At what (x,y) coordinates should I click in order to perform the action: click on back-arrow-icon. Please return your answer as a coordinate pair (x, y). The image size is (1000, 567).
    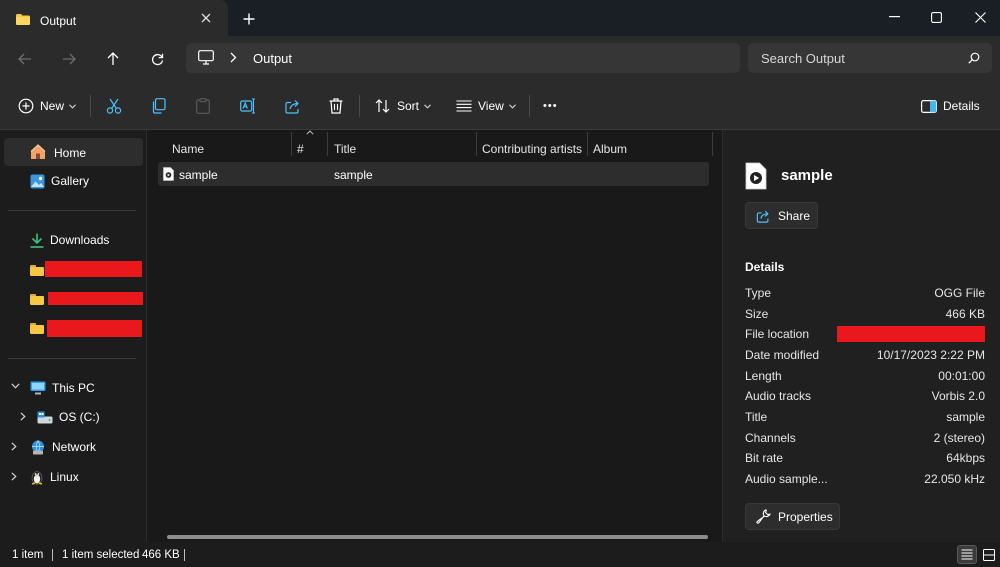
    Looking at the image, I should click on (25, 59).